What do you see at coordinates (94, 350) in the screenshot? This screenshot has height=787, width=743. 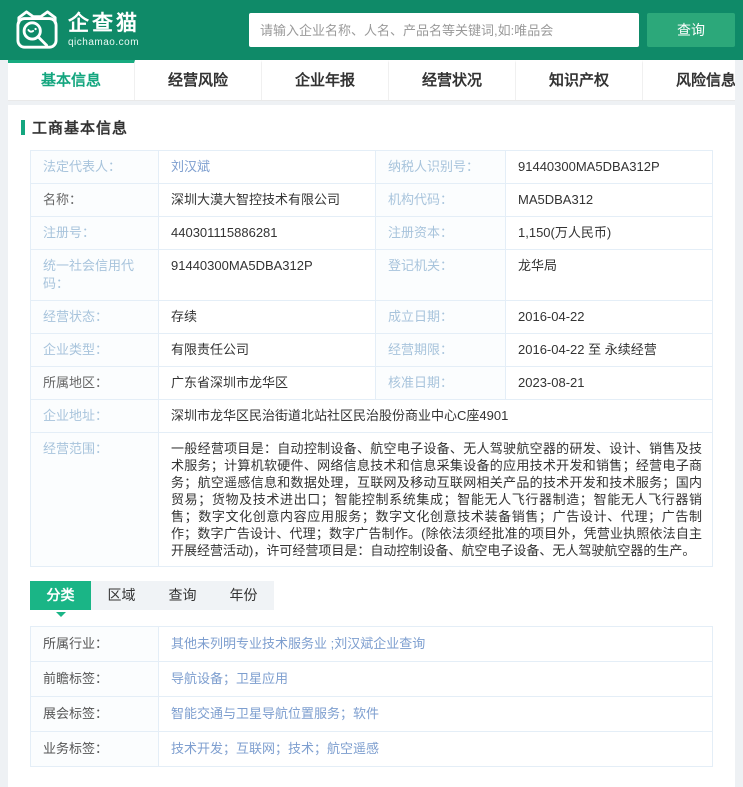 I see `row-label: 企业类型：` at bounding box center [94, 350].